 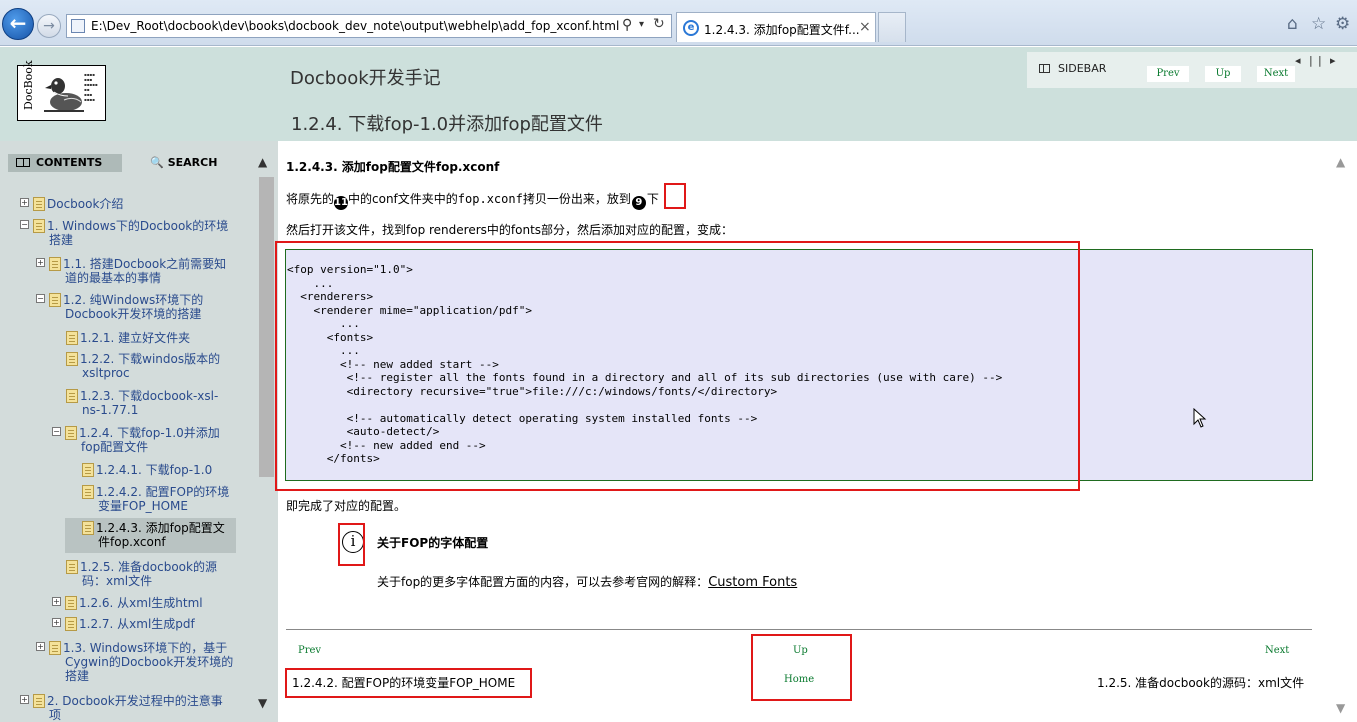 I want to click on home-icon: ⌂, so click(x=1292, y=24).